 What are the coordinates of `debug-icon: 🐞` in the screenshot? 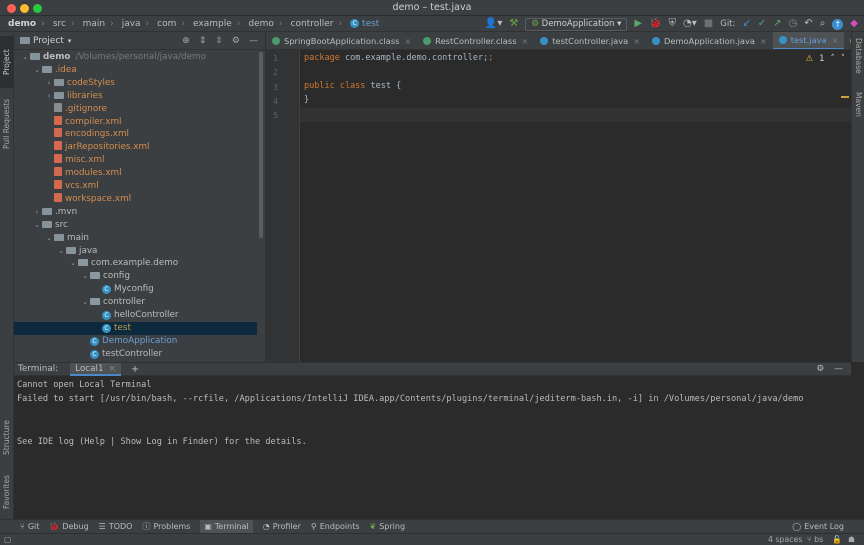 It's located at (655, 24).